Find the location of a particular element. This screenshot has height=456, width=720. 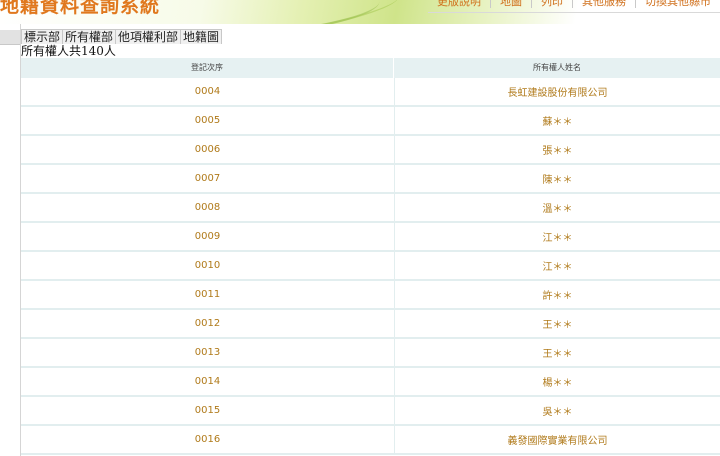

cell-owner-name: 楊＊＊ is located at coordinates (557, 383).